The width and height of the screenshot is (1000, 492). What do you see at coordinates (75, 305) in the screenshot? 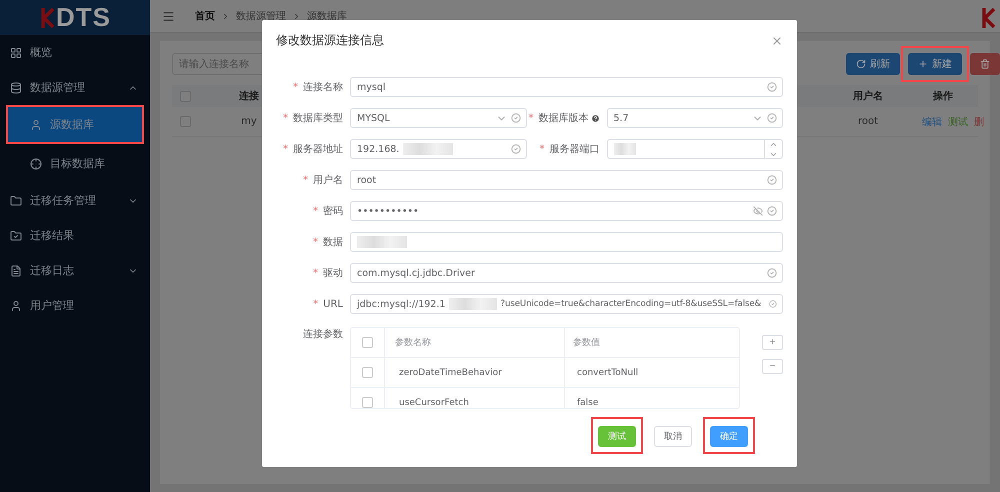
I see `sidebar-item: 用户管理` at bounding box center [75, 305].